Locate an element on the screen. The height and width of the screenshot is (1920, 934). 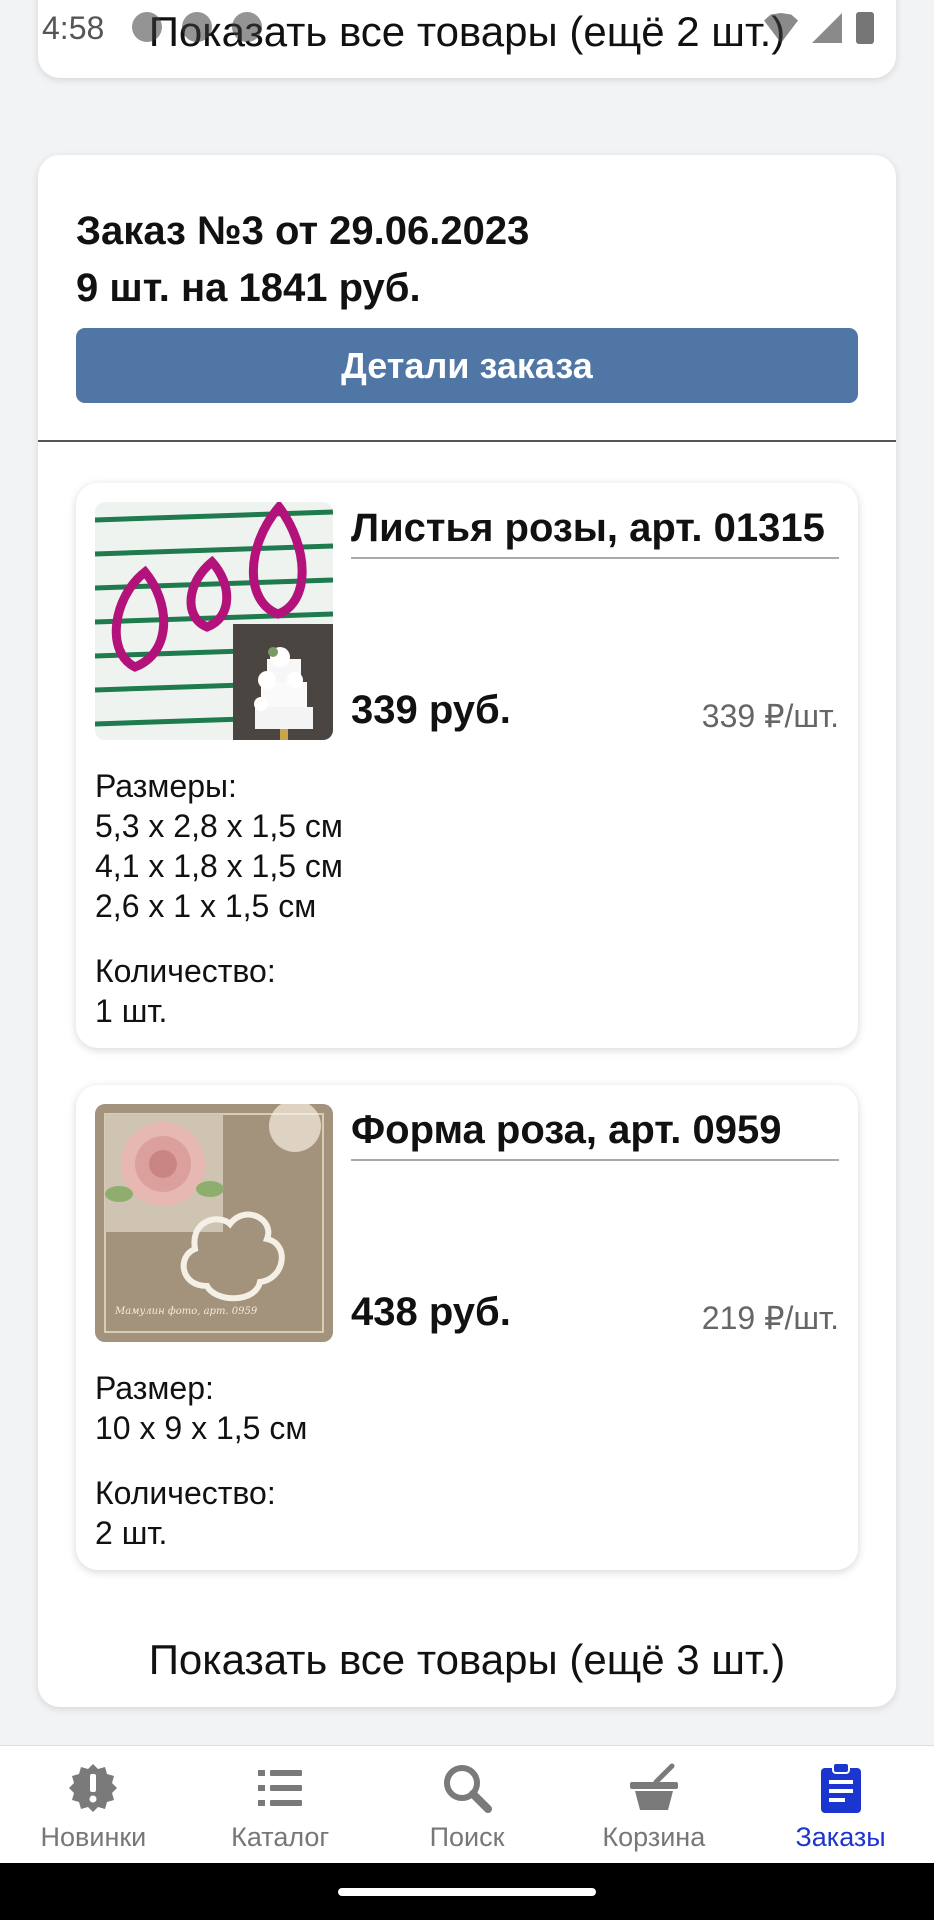
item-unit-price: 339 ₽/шт. is located at coordinates (770, 716).